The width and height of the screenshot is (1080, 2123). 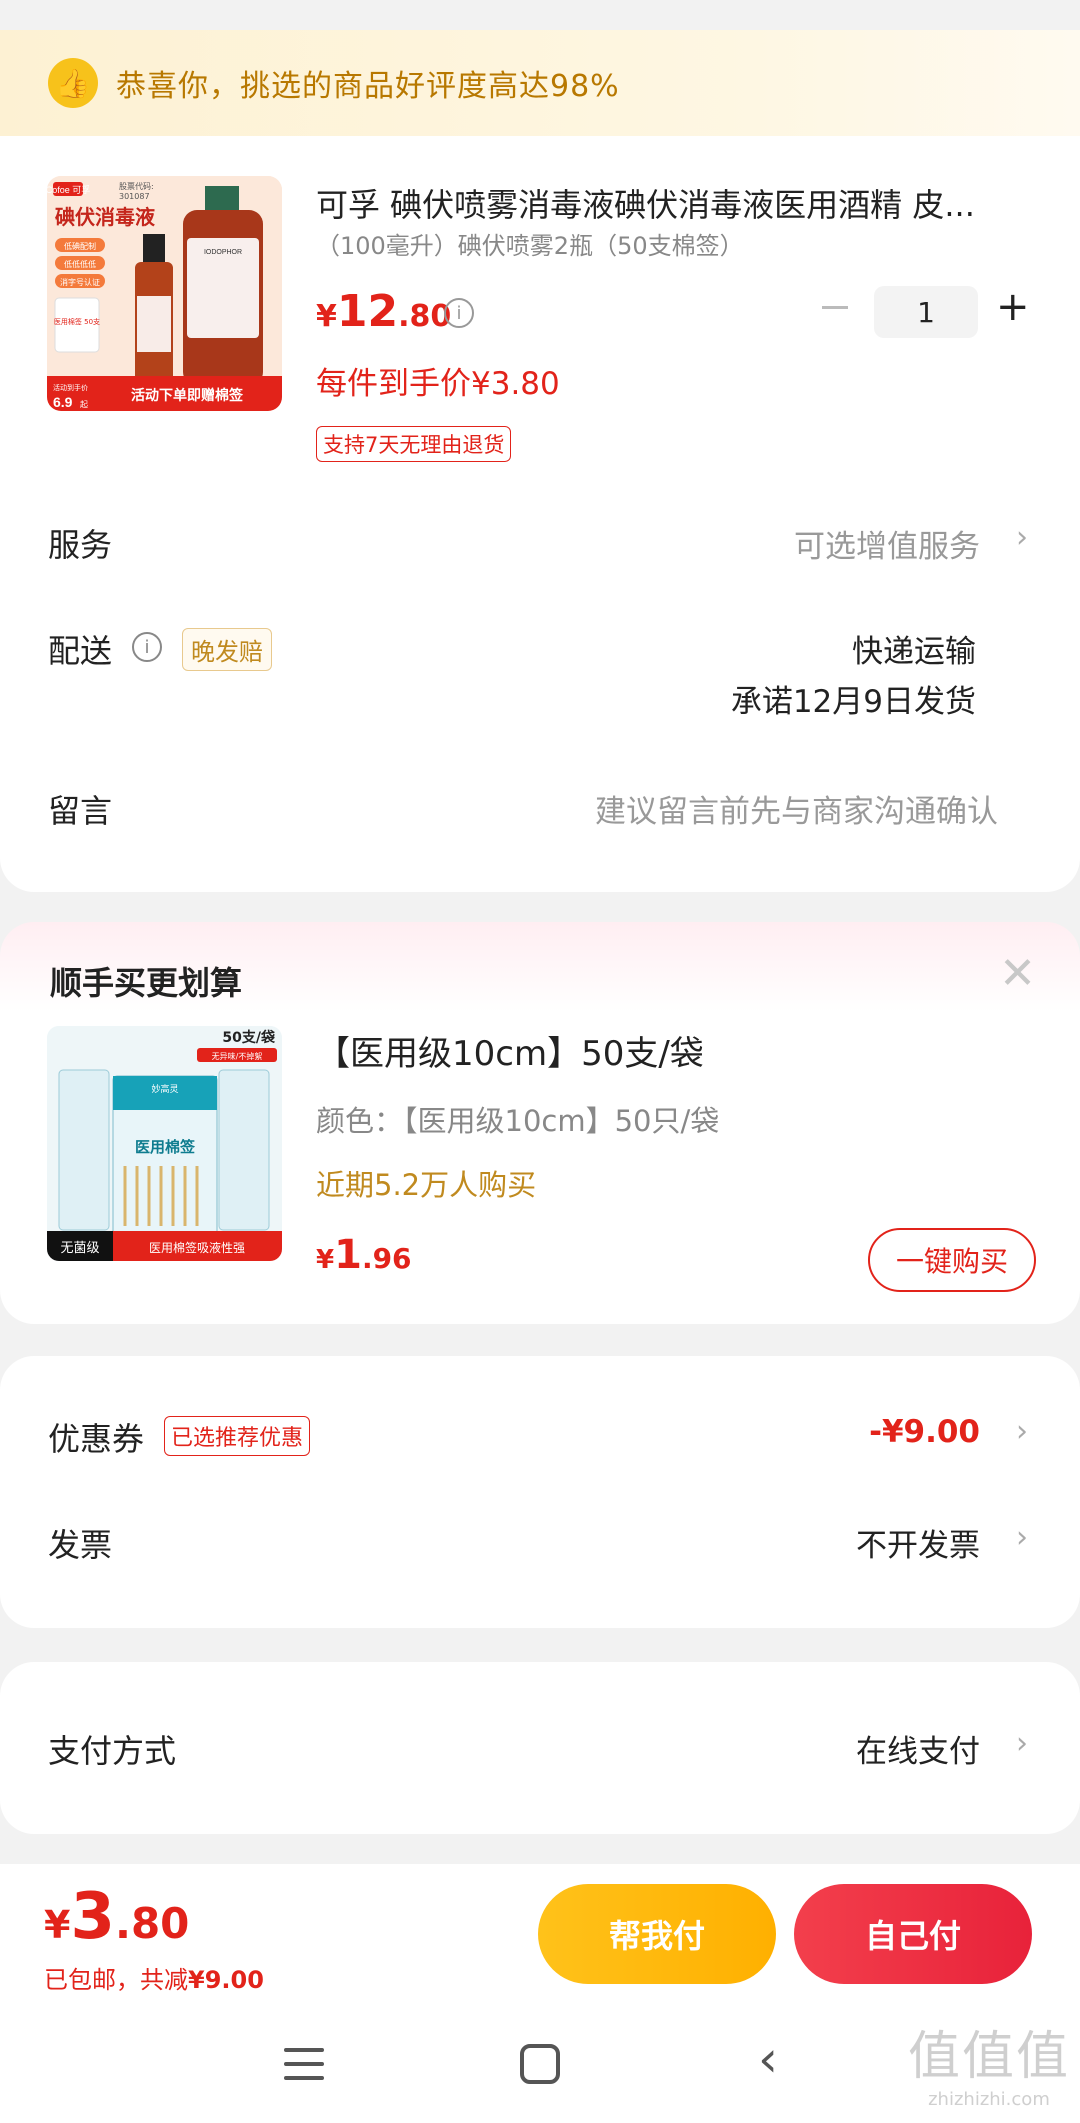 I want to click on upsell-product-image: 妙高灵 医用棉签 50支/袋 无异味/不掉絮 无菌级 医用棉签吸液性强, so click(x=164, y=1143).